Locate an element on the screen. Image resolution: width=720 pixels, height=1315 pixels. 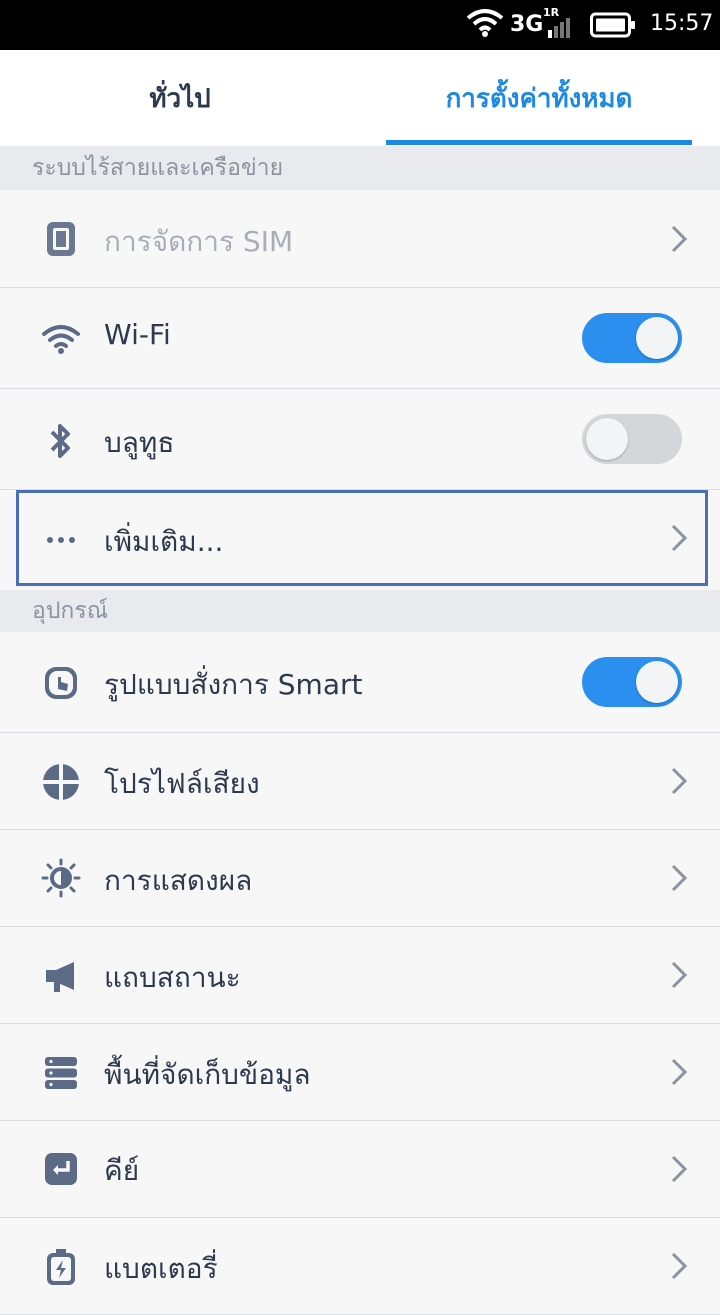
storage-label: พื้นที่จัดเก็บข้อมูล is located at coordinates (207, 1074).